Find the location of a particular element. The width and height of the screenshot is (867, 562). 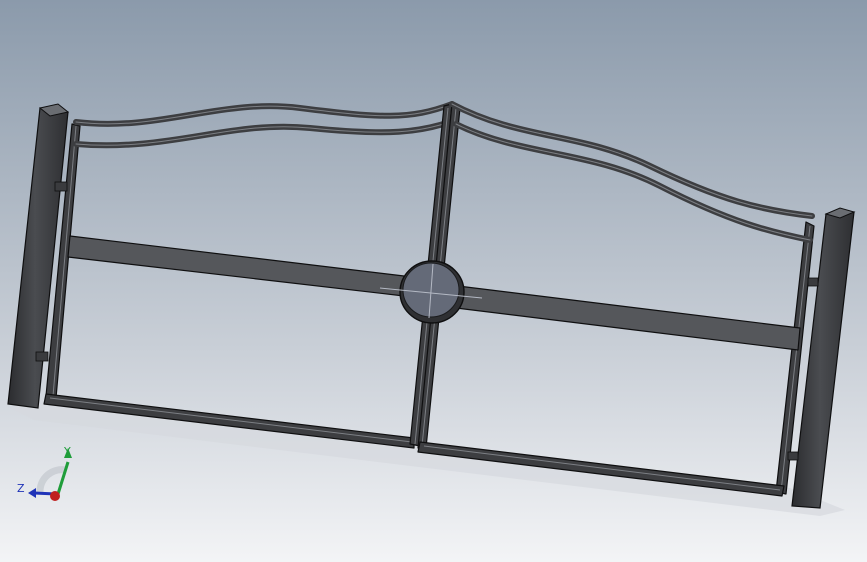

right-lower-latch is located at coordinates (793, 456).